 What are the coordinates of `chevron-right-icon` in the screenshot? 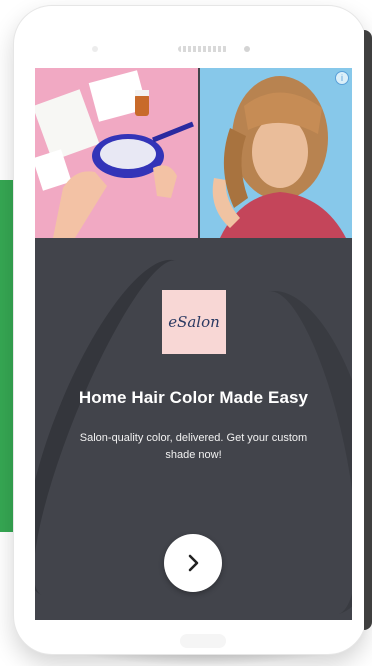 It's located at (193, 563).